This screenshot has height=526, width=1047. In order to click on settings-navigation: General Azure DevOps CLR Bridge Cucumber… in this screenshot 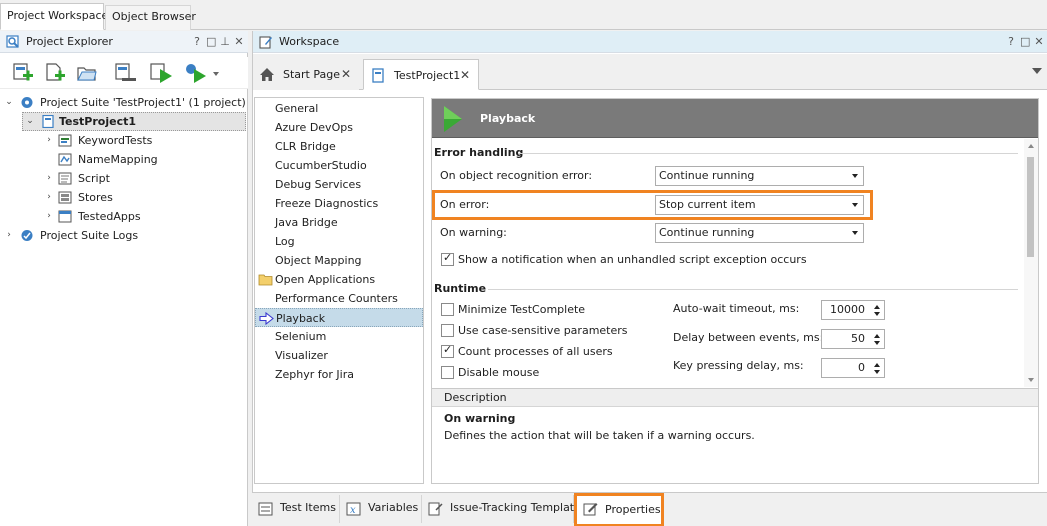, I will do `click(339, 290)`.